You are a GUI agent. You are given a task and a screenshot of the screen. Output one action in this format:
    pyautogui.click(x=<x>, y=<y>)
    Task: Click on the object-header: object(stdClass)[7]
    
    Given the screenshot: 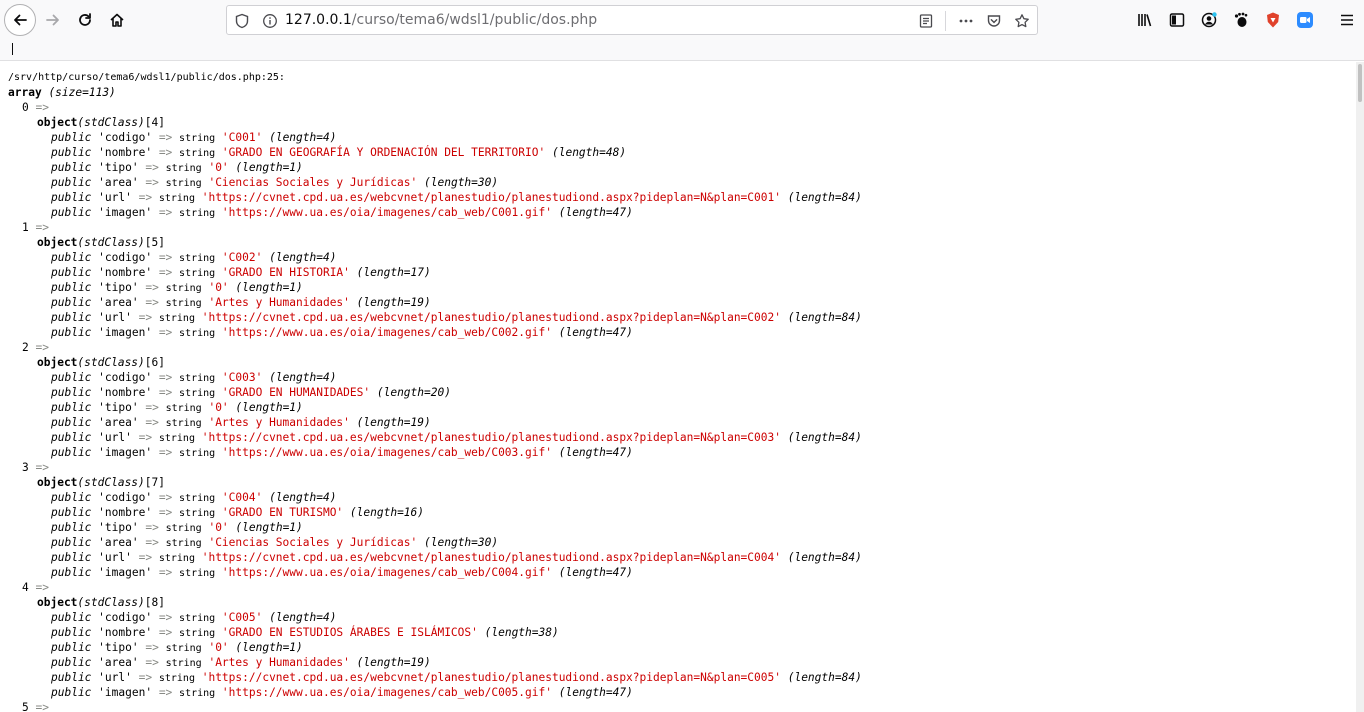 What is the action you would take?
    pyautogui.click(x=435, y=482)
    